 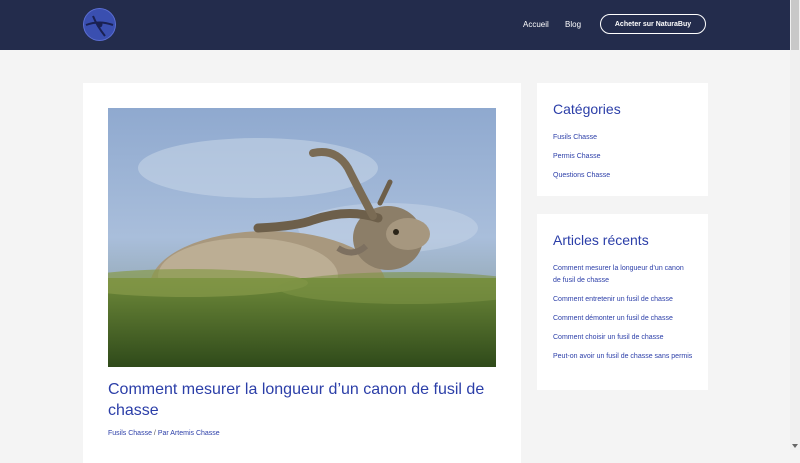 I want to click on nav-blog-link: Blog, so click(x=573, y=24).